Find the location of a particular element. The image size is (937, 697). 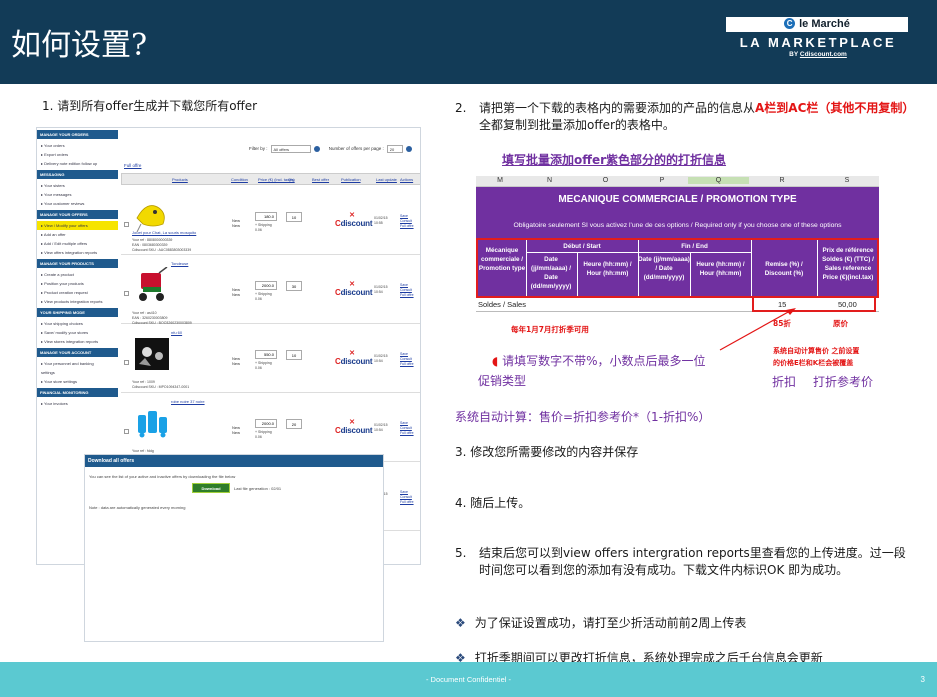

sidebar-item: ▸ Add an offer is located at coordinates (77, 234).